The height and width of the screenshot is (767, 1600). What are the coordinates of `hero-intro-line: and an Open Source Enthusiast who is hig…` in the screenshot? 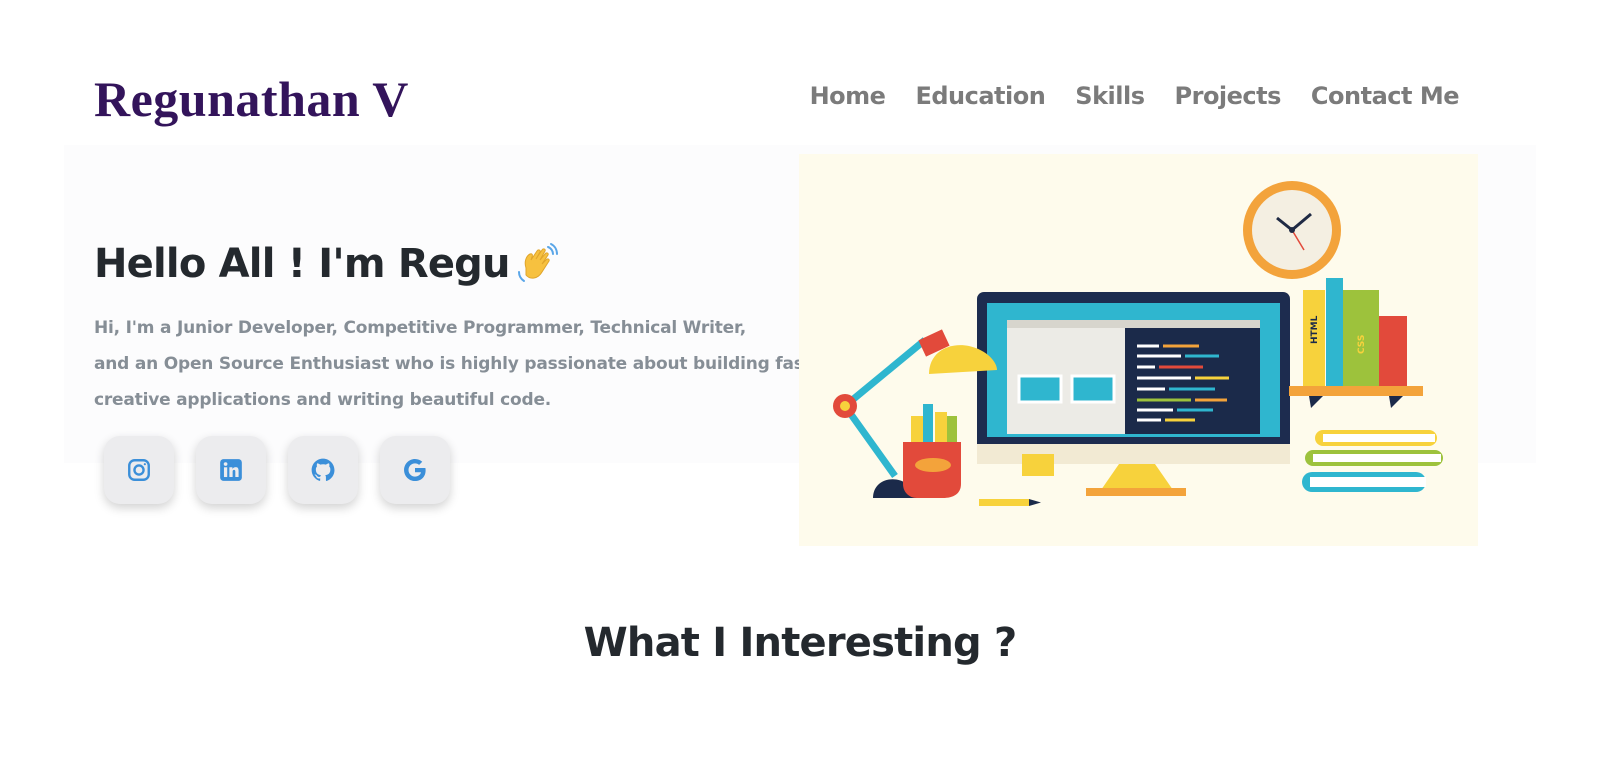 It's located at (456, 364).